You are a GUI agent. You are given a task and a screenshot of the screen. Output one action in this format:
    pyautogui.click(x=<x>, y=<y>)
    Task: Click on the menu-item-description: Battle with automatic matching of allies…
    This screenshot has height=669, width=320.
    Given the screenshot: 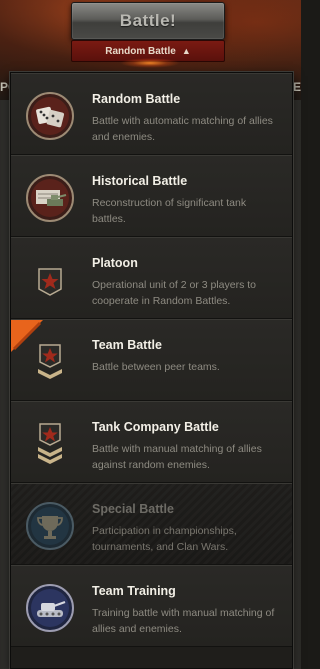 What is the action you would take?
    pyautogui.click(x=182, y=129)
    